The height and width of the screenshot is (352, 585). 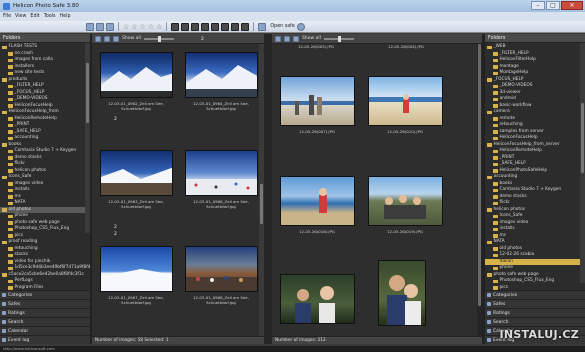 I want to click on ski-slope-photo, so click(x=221, y=187).